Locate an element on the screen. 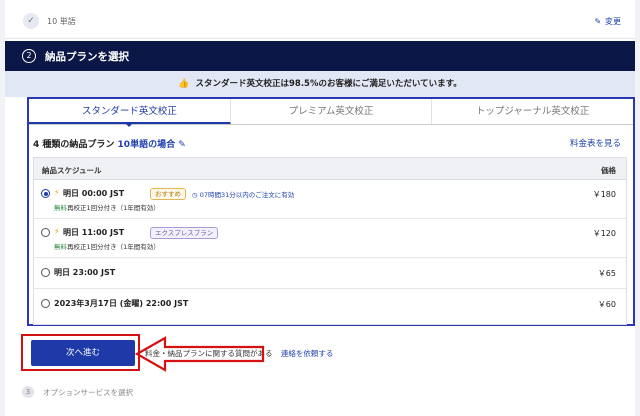 This screenshot has width=640, height=416. change-link: ✎ 変更 is located at coordinates (607, 21).